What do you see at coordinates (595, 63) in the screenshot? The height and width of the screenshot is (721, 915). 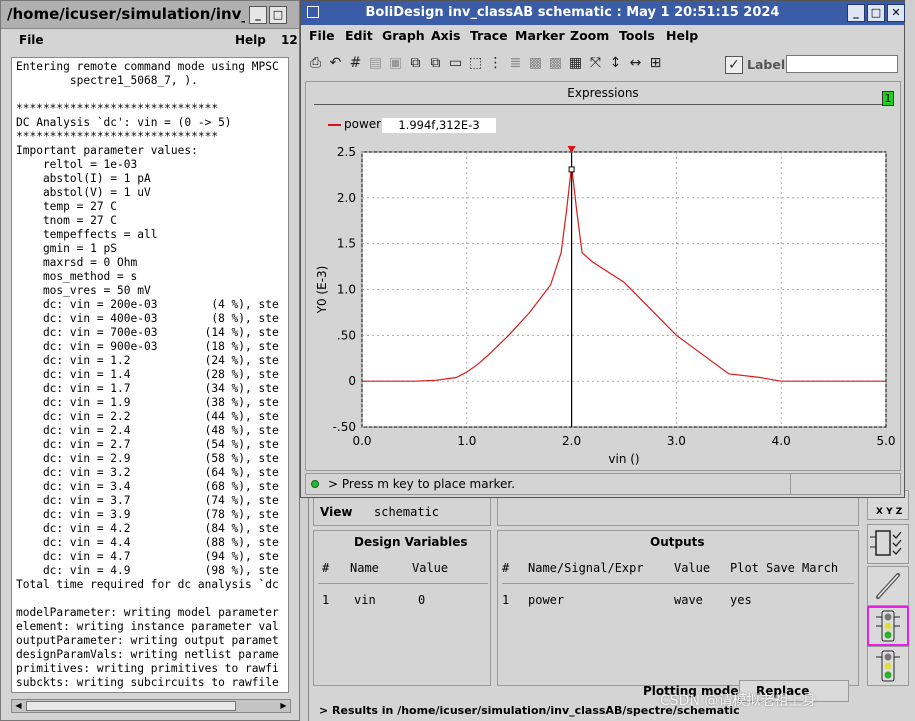 I see `fit-icon: ⤧` at bounding box center [595, 63].